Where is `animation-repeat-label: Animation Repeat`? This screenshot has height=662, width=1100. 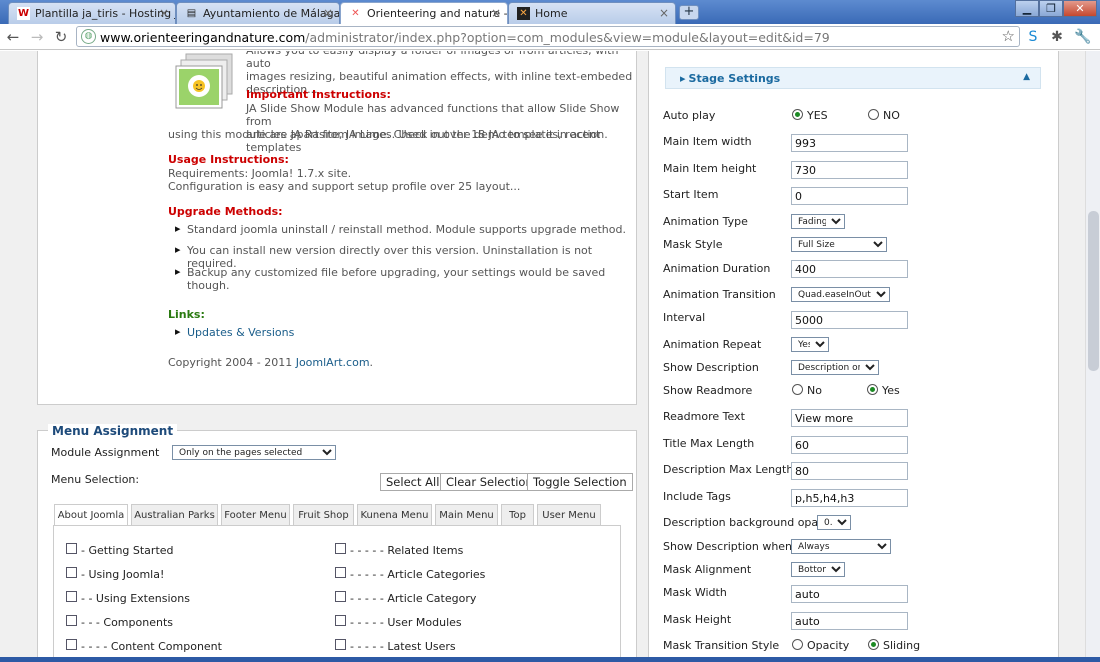
animation-repeat-label: Animation Repeat is located at coordinates (712, 344).